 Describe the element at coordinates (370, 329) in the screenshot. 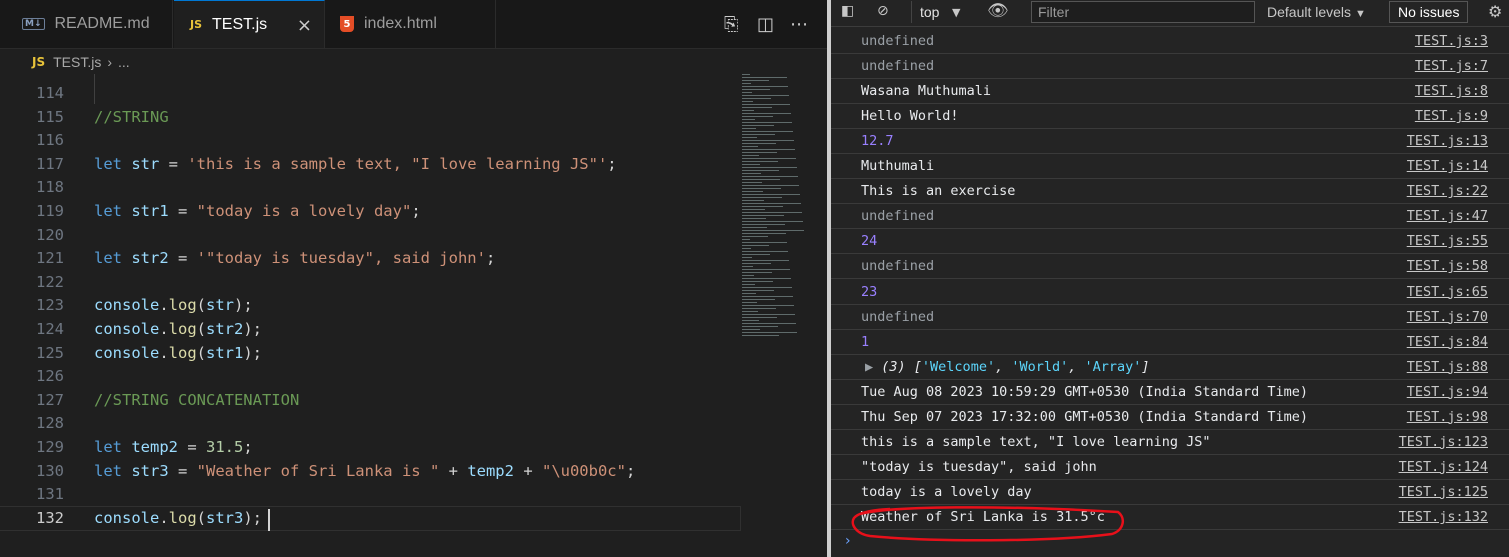

I see `code-line: 124 console.log(str2);` at that location.